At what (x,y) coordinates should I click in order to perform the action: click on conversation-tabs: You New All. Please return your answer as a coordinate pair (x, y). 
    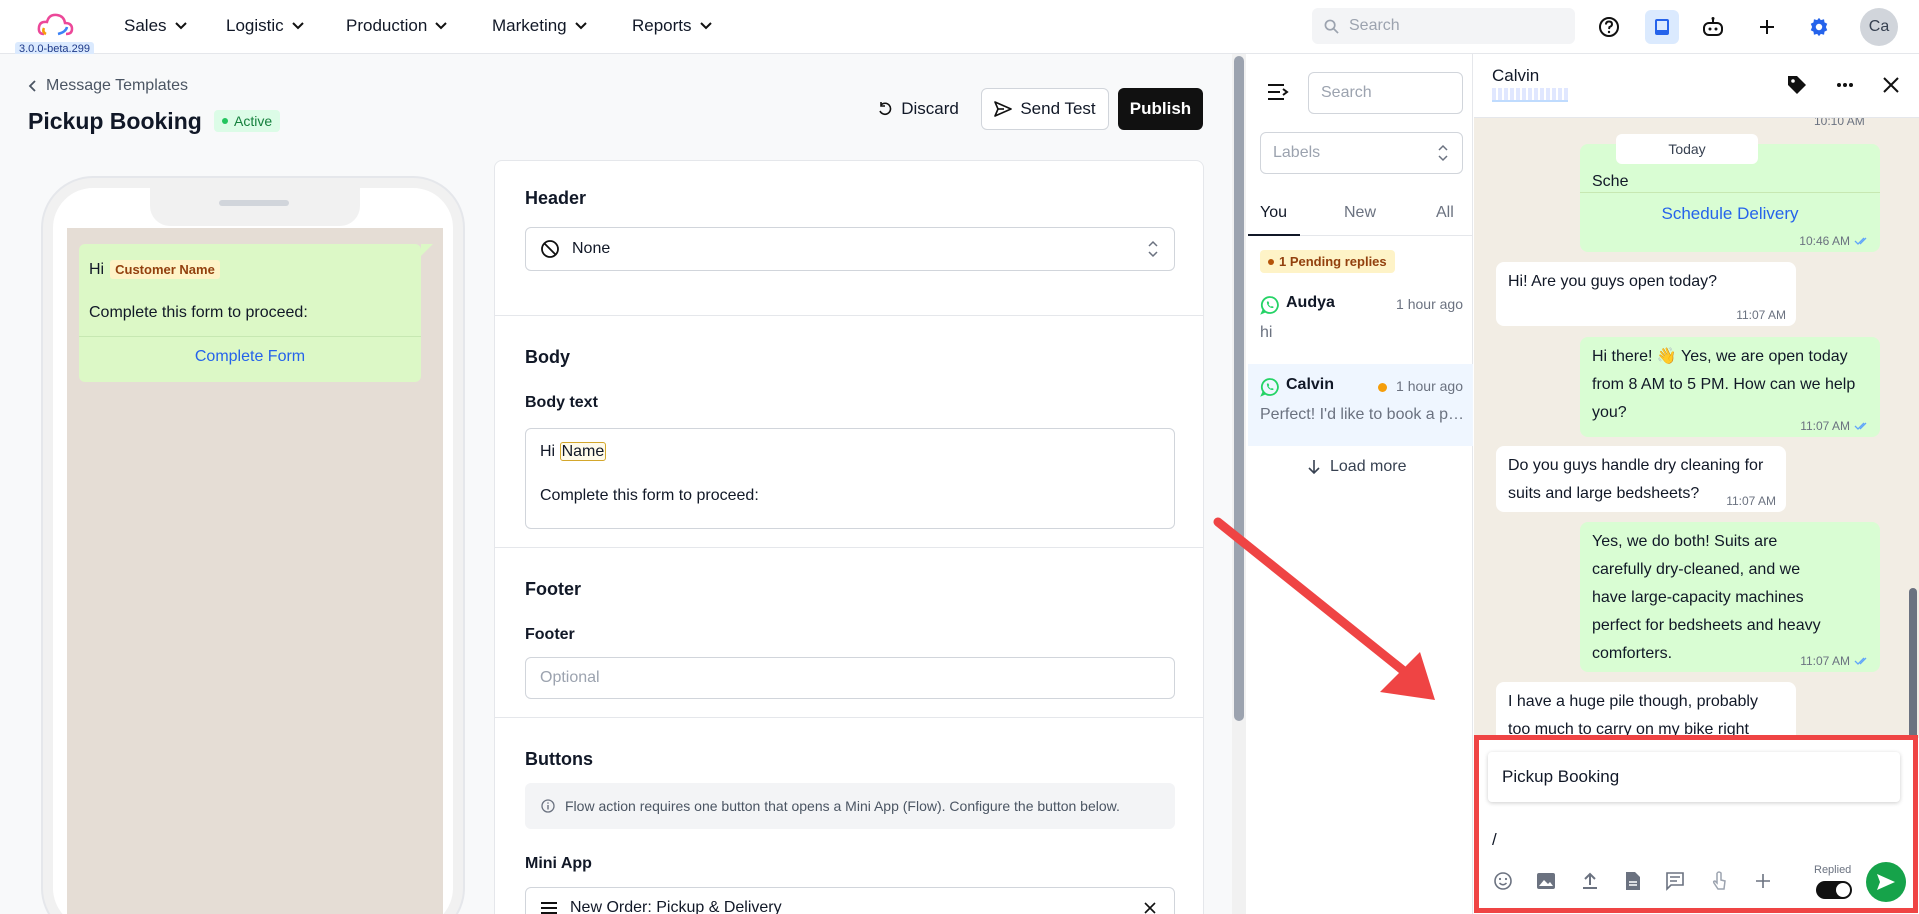
    Looking at the image, I should click on (1360, 215).